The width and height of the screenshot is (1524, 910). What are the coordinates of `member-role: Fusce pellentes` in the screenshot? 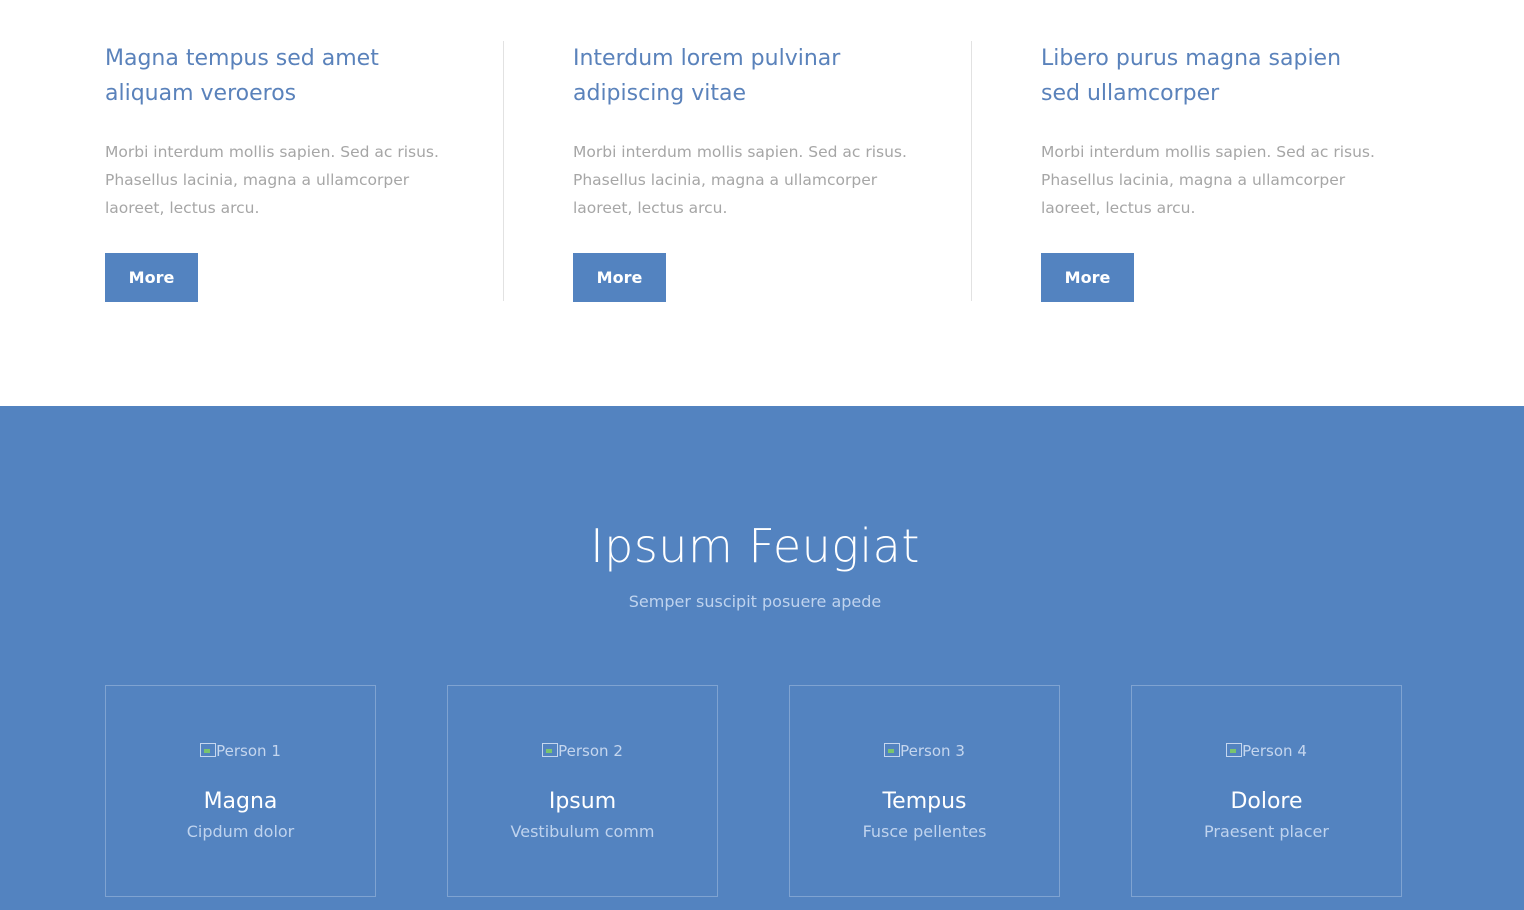 It's located at (924, 831).